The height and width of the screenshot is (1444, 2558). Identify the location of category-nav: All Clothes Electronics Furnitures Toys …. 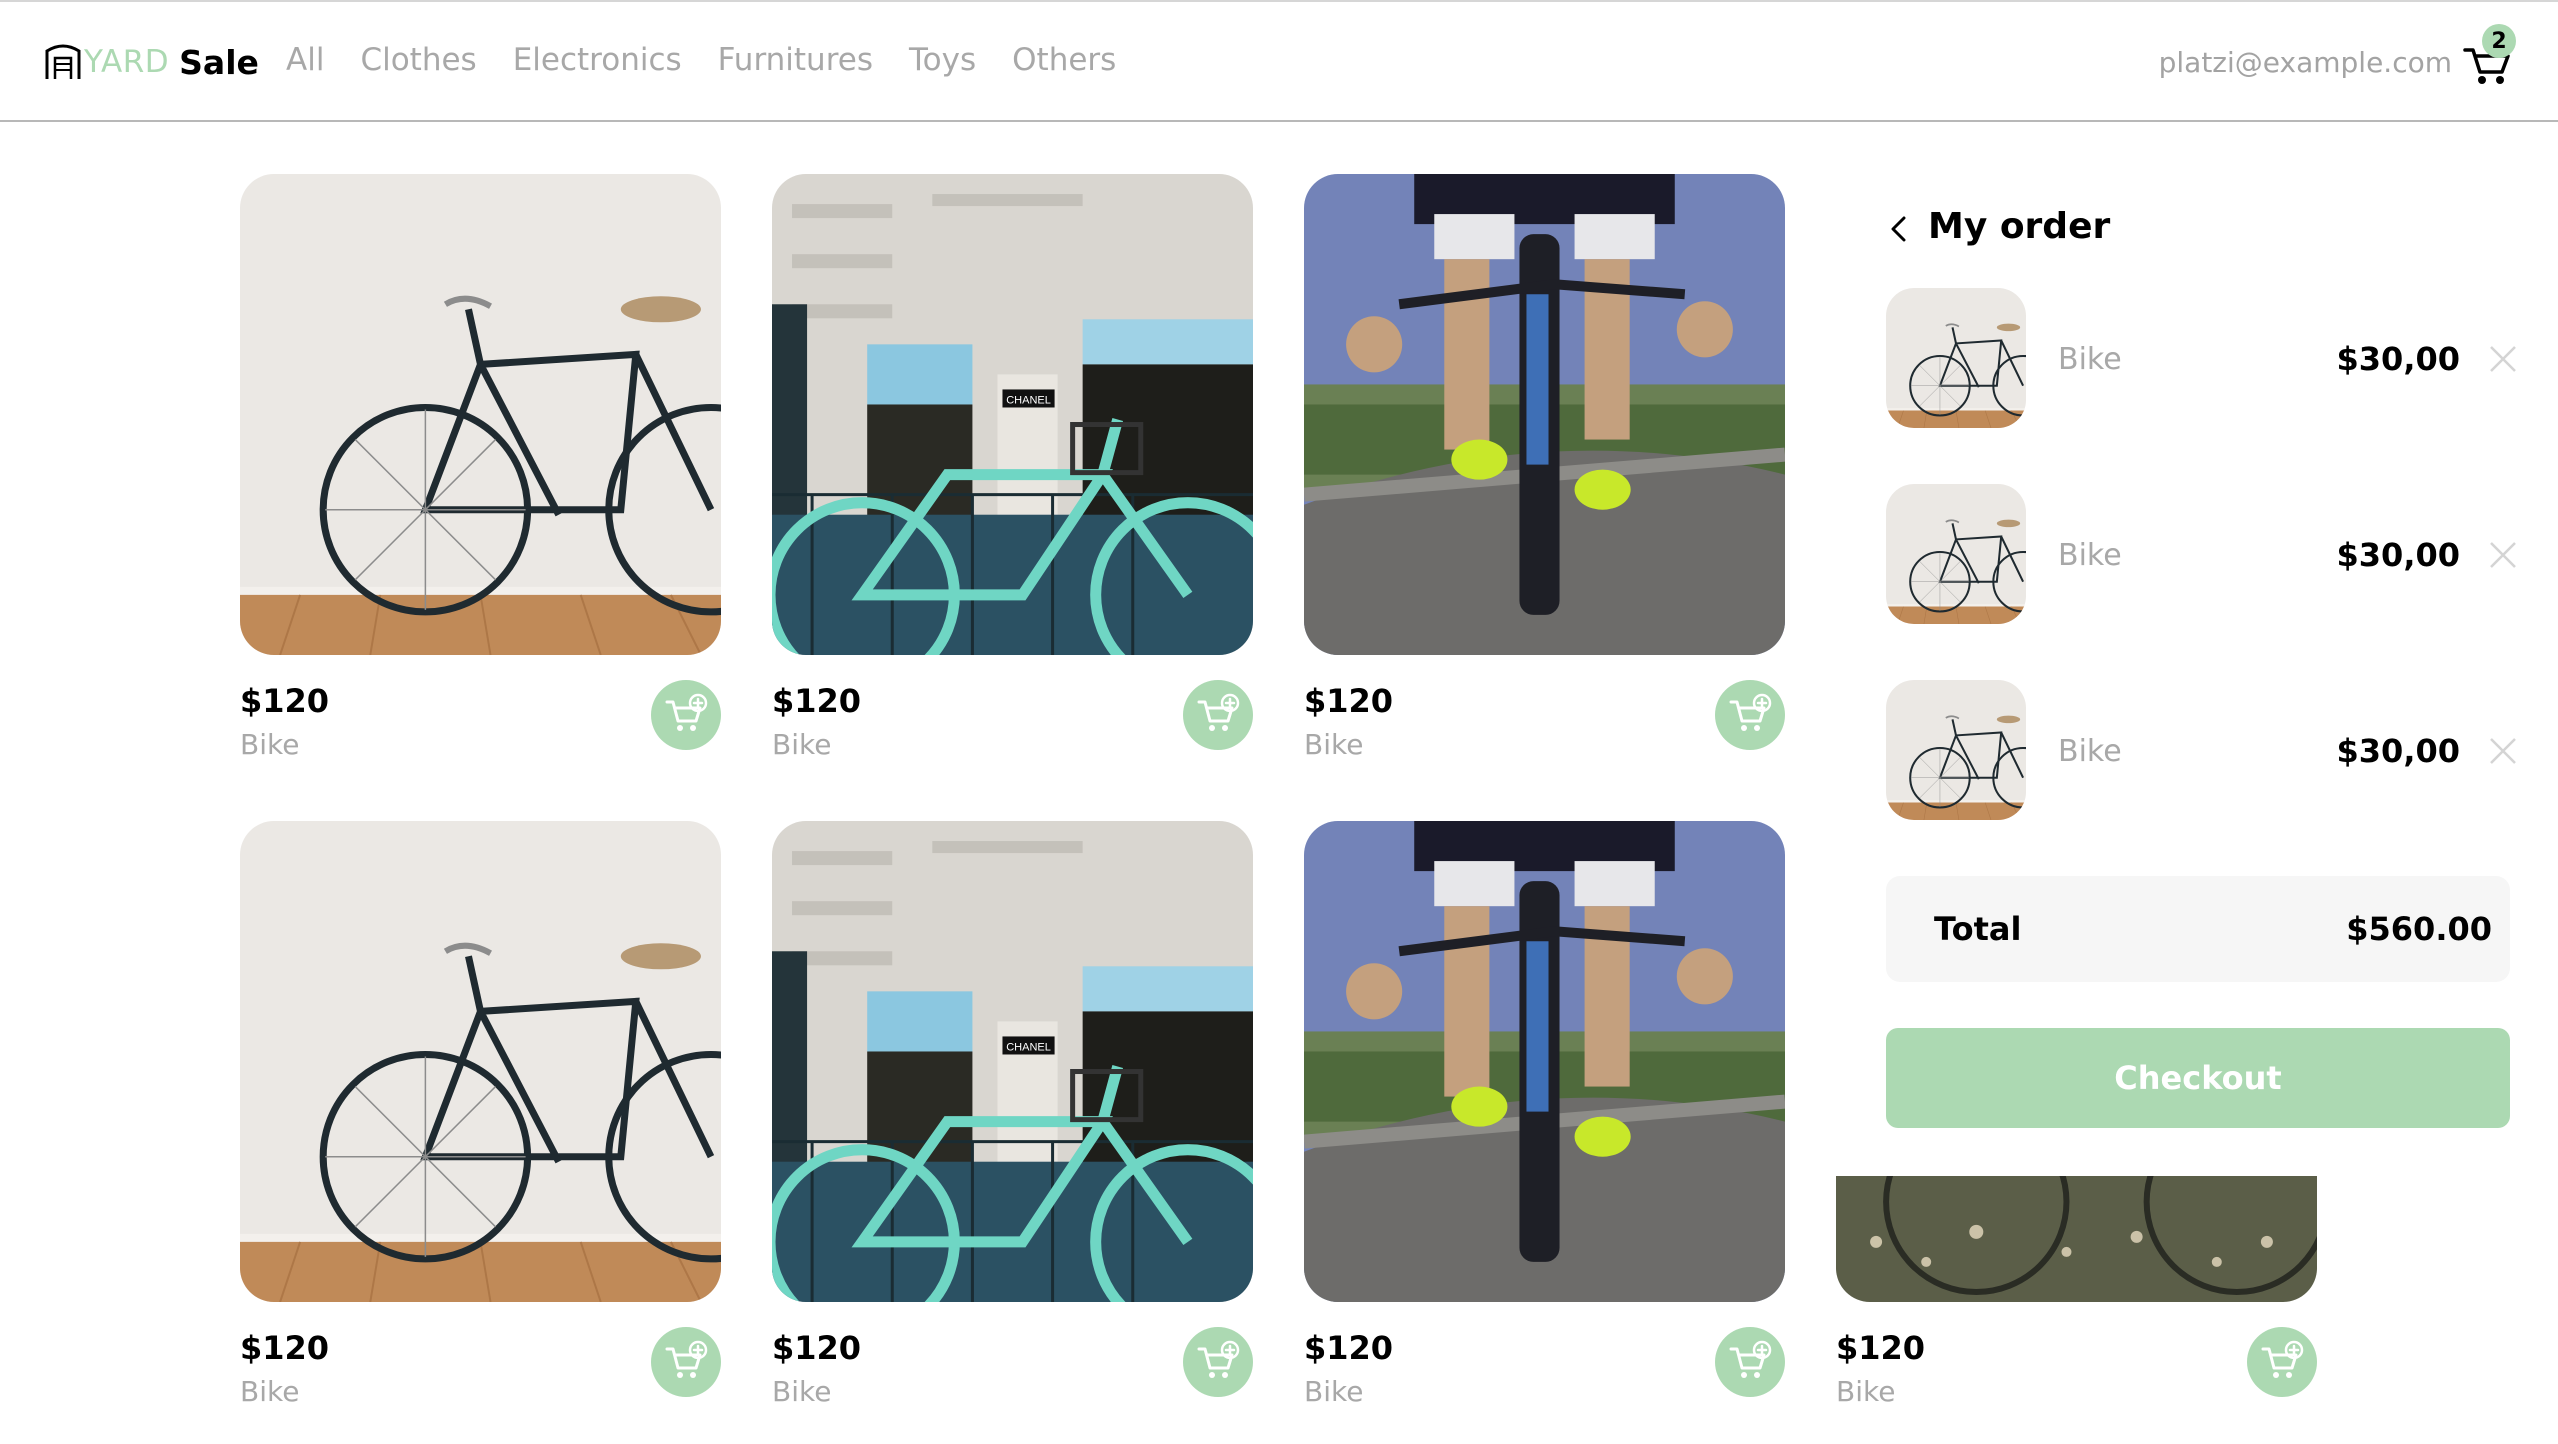
(719, 60).